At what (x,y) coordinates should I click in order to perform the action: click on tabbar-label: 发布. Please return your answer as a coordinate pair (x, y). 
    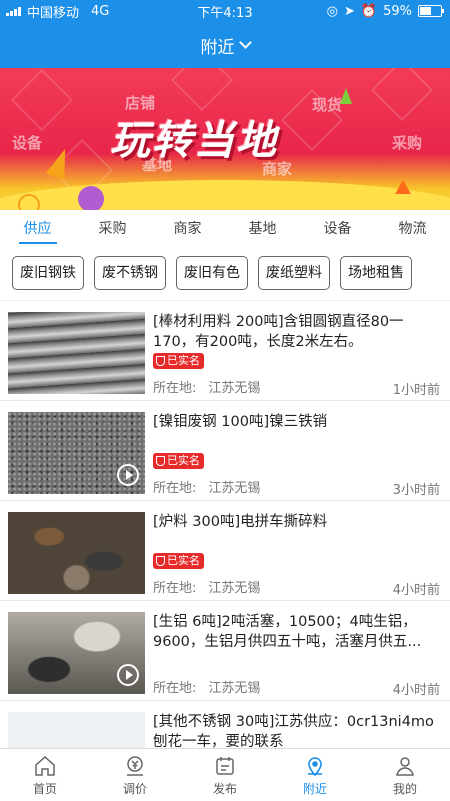
    Looking at the image, I should click on (224, 788).